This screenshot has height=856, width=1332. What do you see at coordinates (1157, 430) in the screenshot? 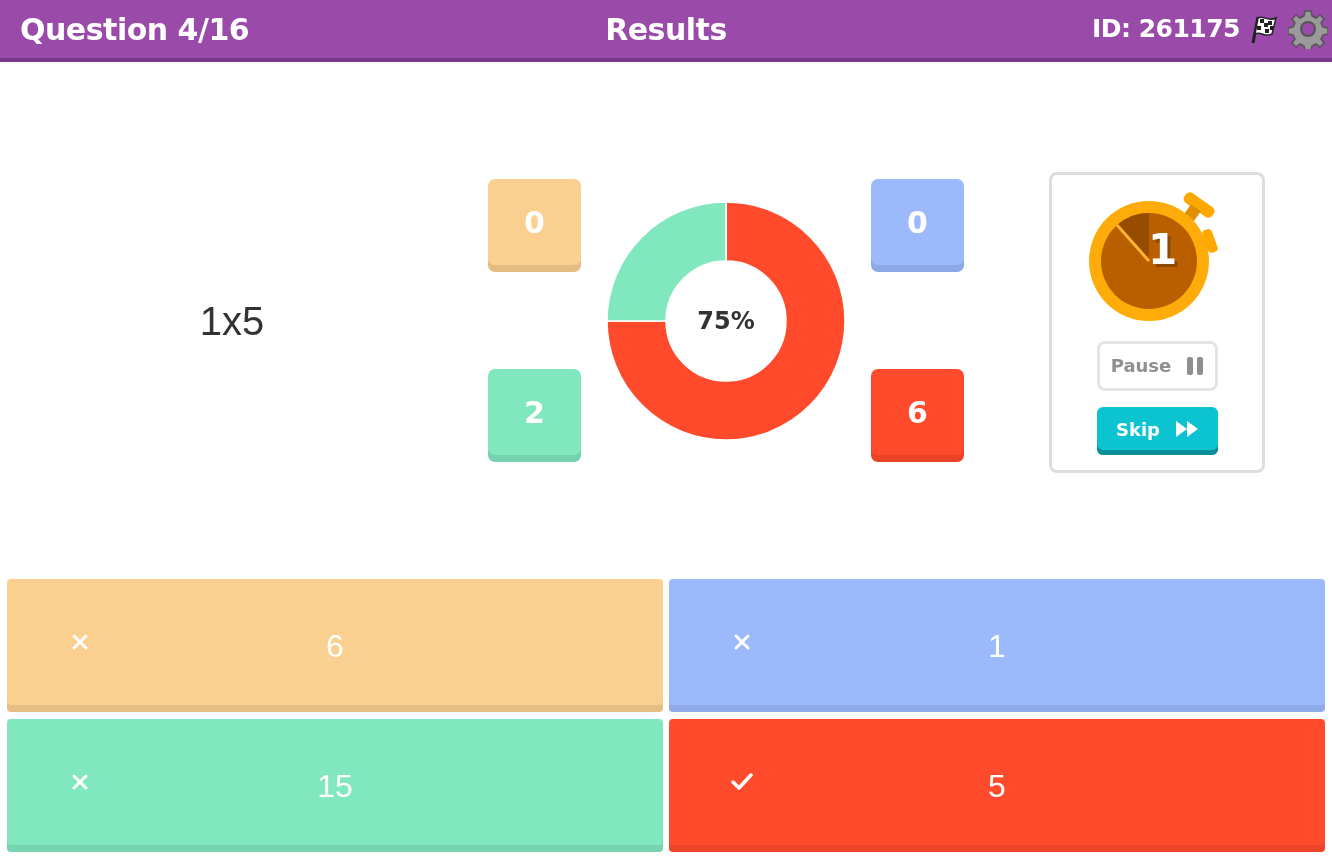
I see `skip-button: Skip` at bounding box center [1157, 430].